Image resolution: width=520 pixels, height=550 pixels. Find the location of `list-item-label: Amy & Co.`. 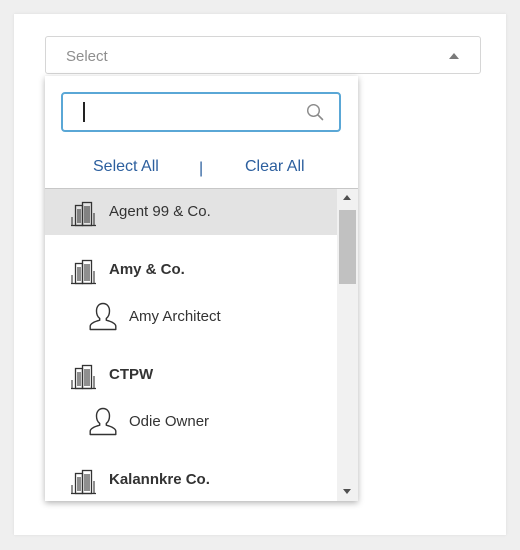

list-item-label: Amy & Co. is located at coordinates (147, 269).